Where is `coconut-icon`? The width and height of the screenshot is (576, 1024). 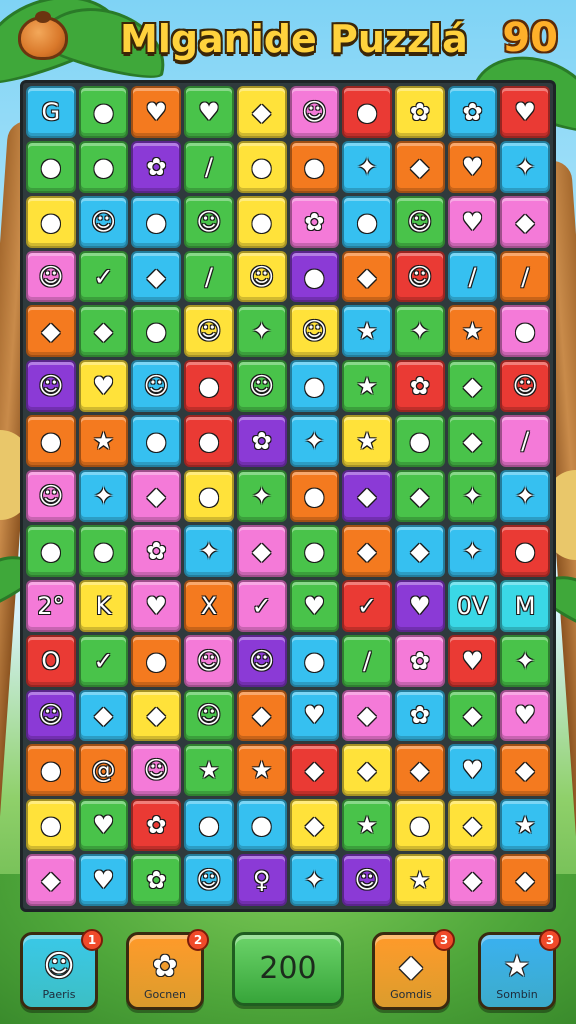
coconut-icon is located at coordinates (43, 35).